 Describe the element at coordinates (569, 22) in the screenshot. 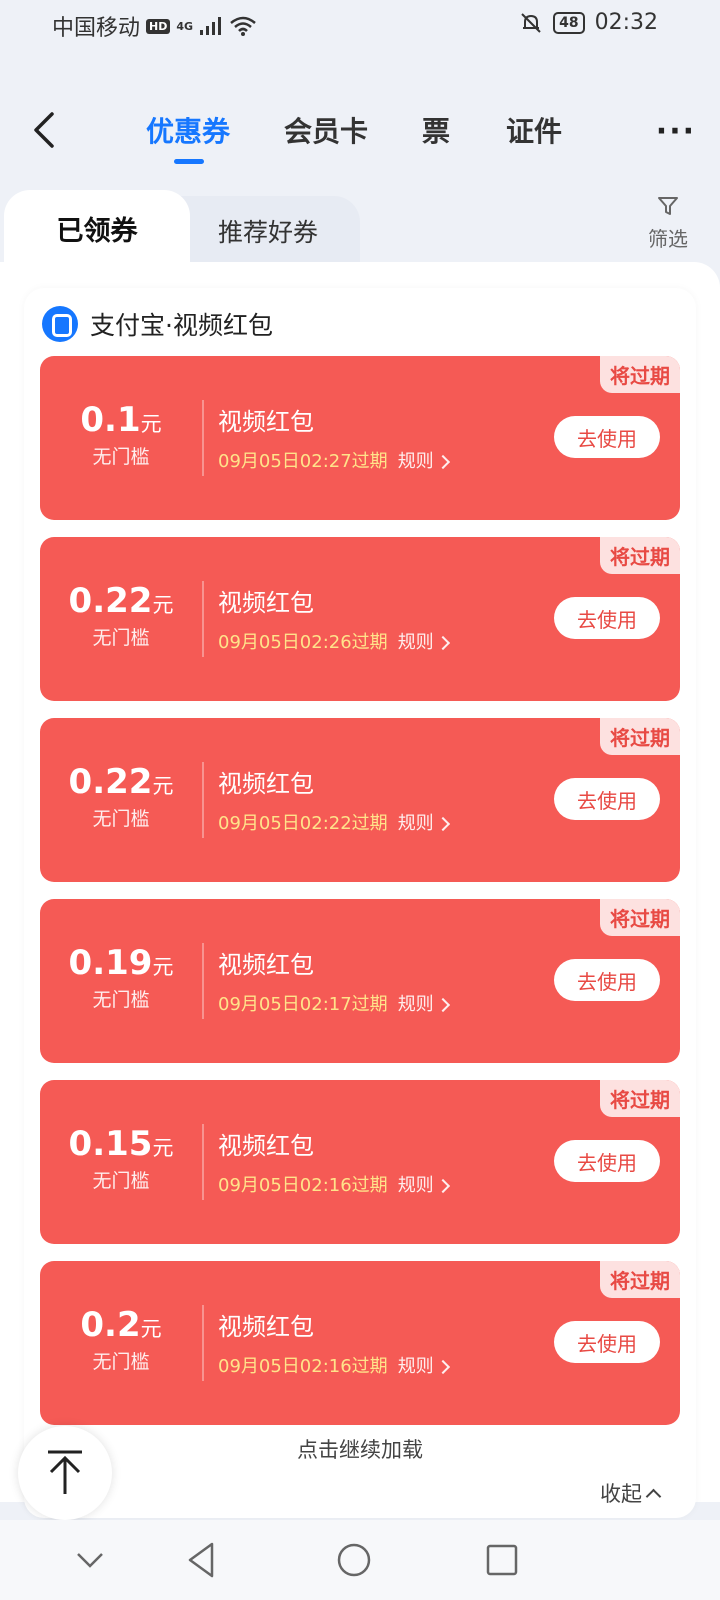

I see `battery-indicator: 48` at that location.